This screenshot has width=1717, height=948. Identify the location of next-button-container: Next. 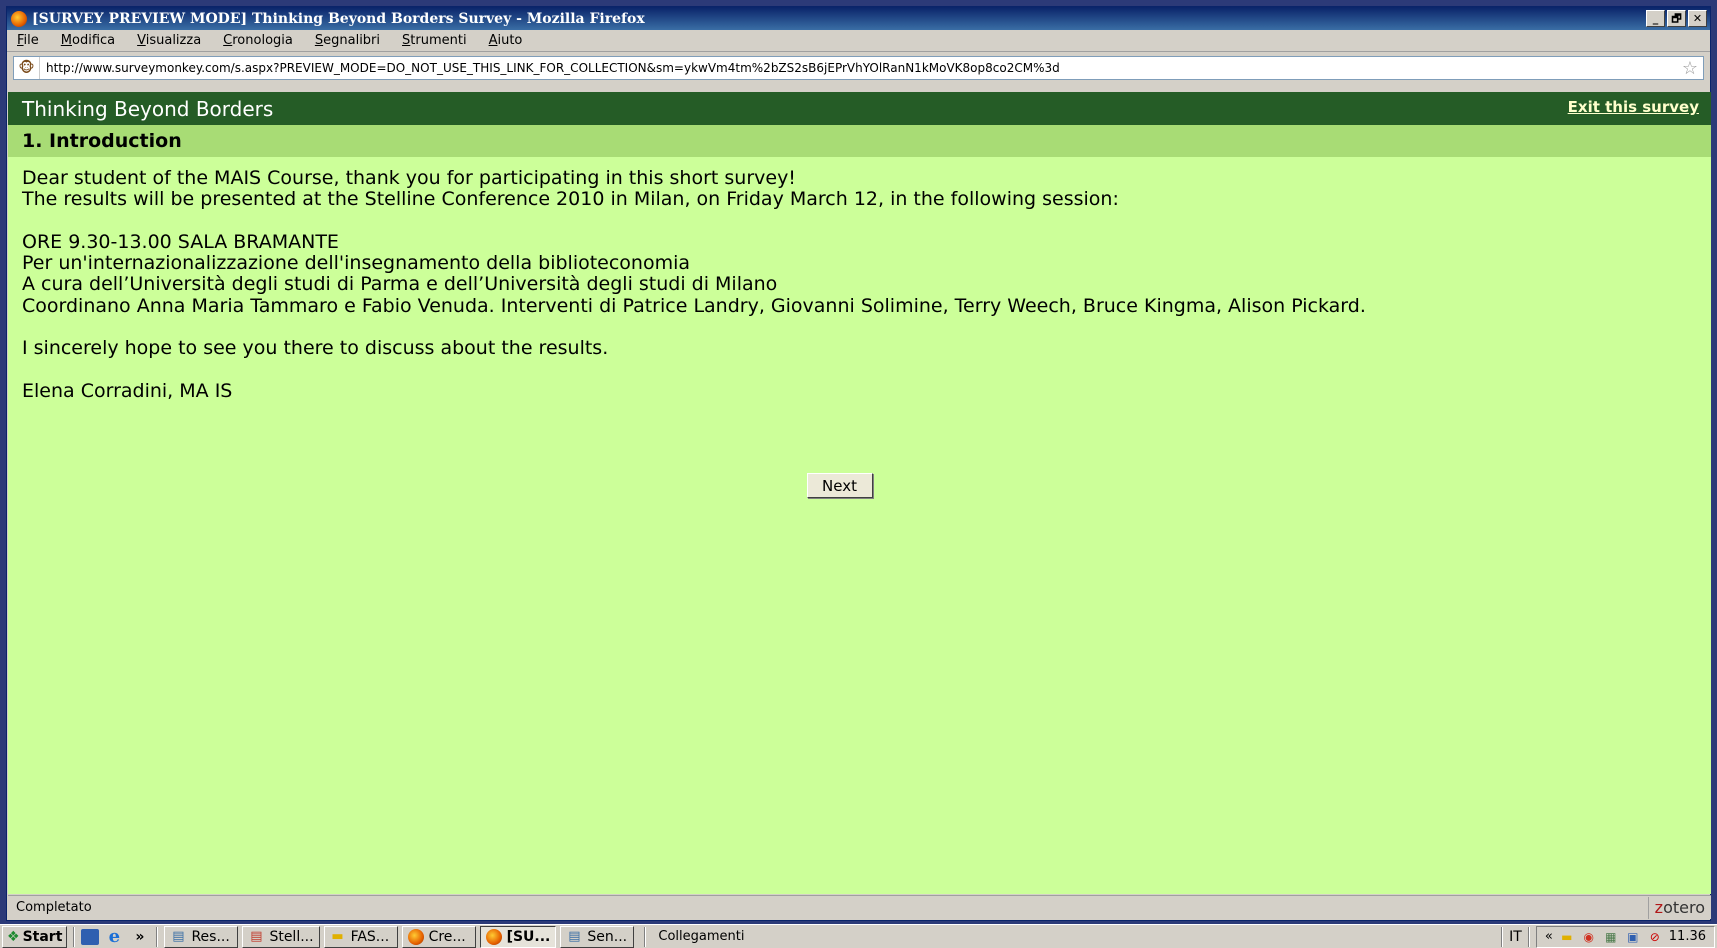
(859, 485).